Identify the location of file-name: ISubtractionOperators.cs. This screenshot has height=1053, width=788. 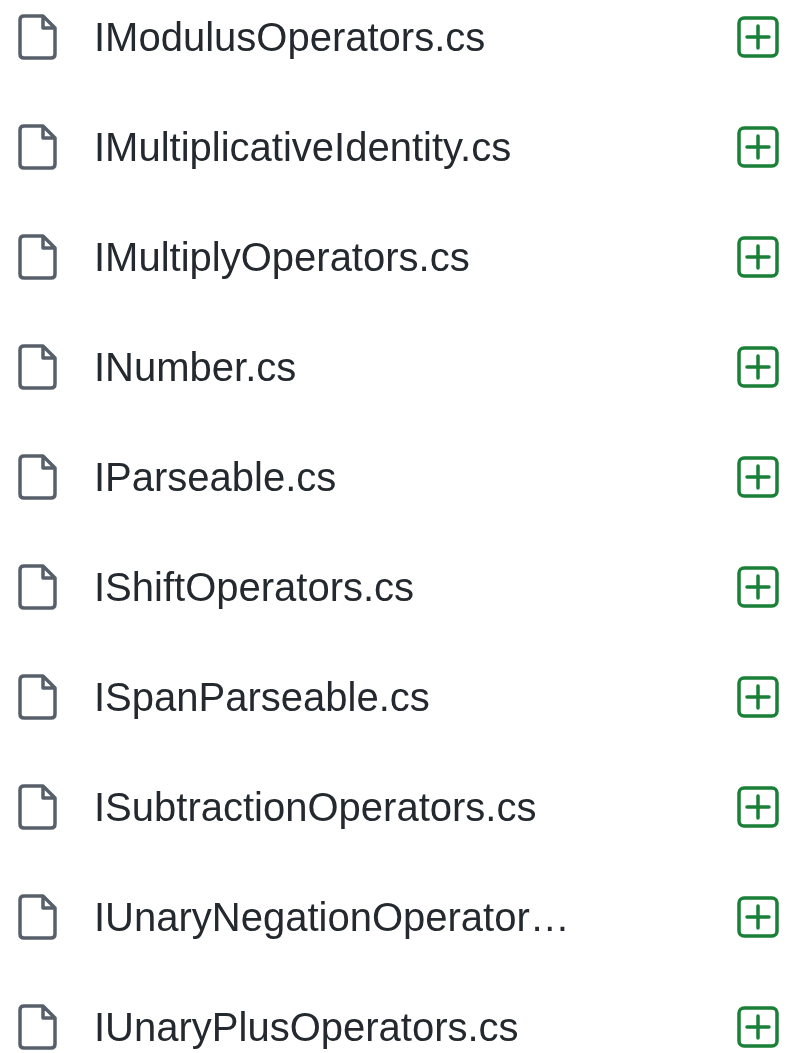
(415, 807).